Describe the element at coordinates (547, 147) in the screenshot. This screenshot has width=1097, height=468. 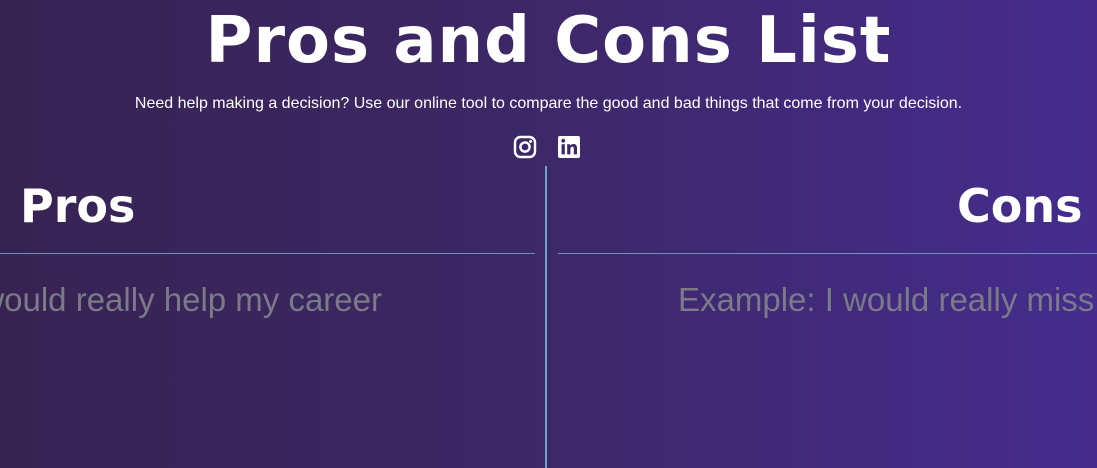
I see `social-links` at that location.